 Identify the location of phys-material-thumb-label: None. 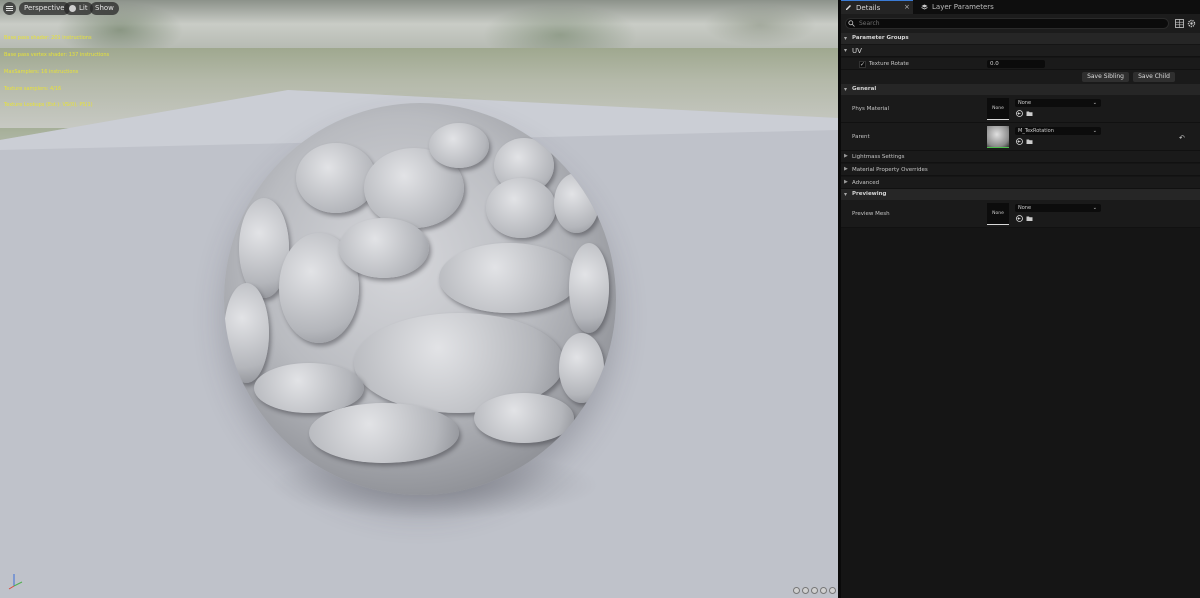
(998, 108).